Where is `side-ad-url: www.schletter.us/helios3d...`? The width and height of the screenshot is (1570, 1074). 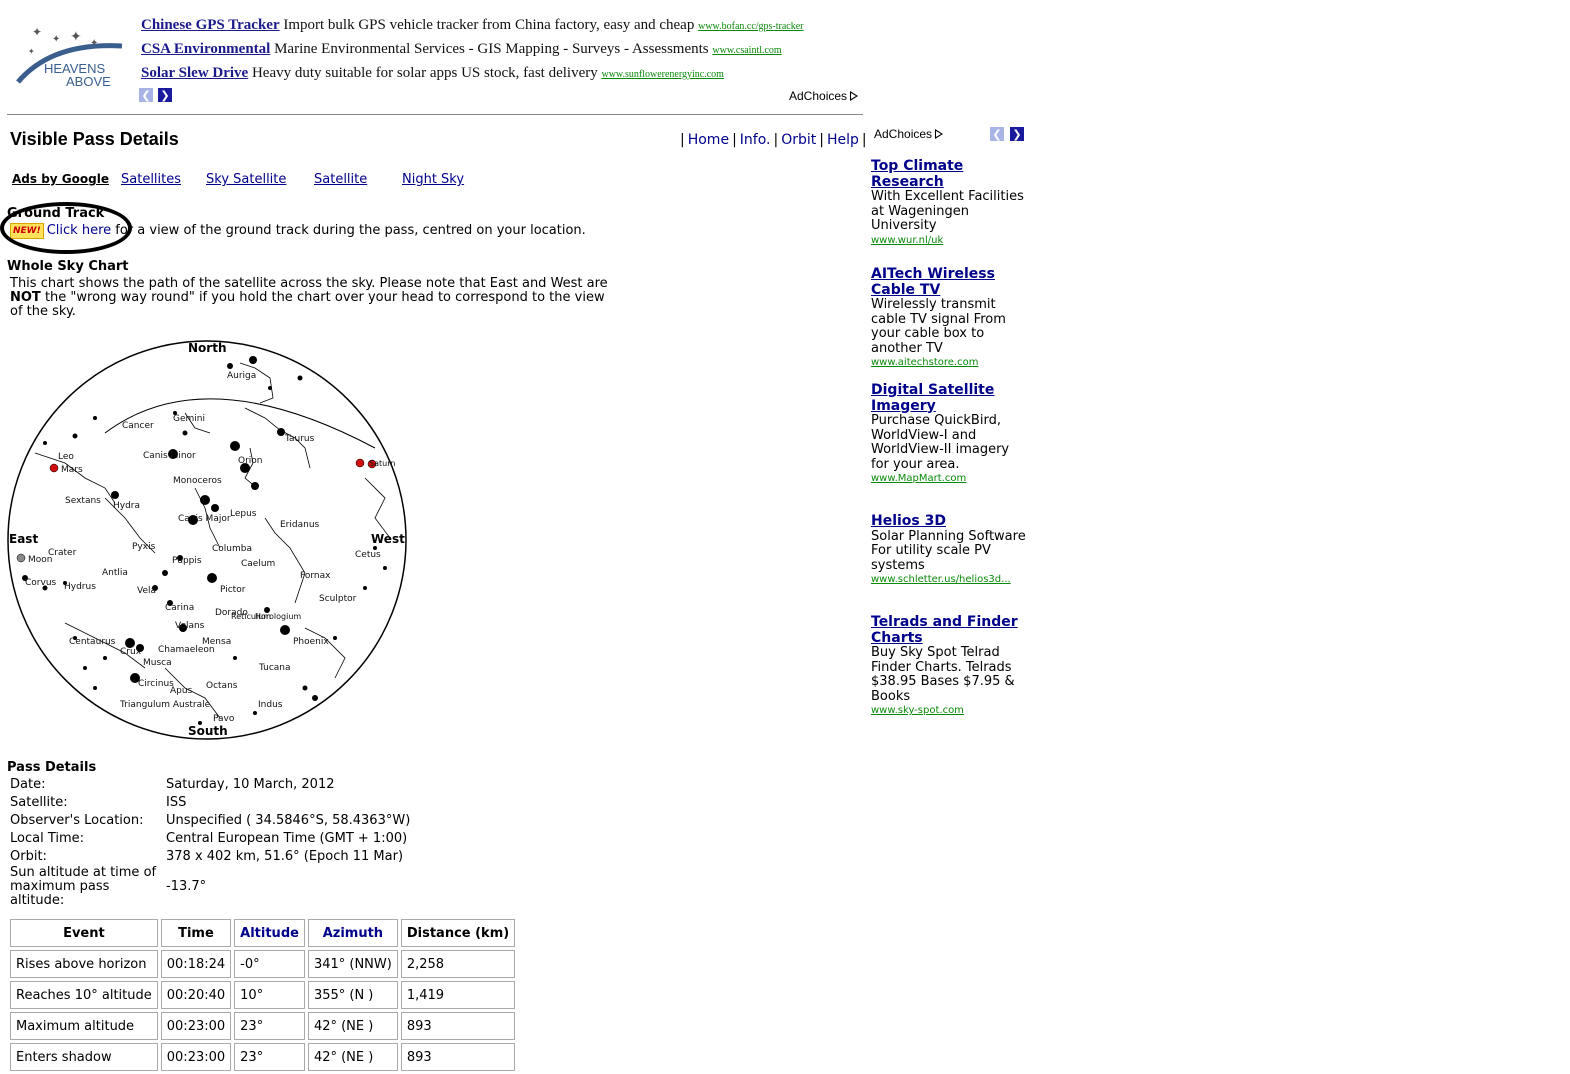 side-ad-url: www.schletter.us/helios3d... is located at coordinates (951, 580).